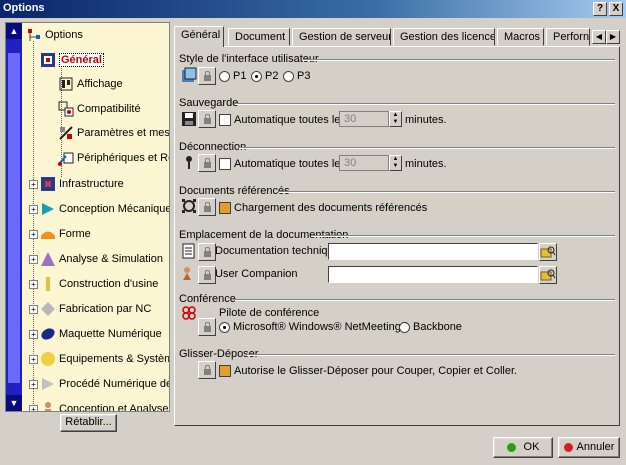  What do you see at coordinates (104, 359) in the screenshot?
I see `tree-item-equipment: Equipements & Systèmes` at bounding box center [104, 359].